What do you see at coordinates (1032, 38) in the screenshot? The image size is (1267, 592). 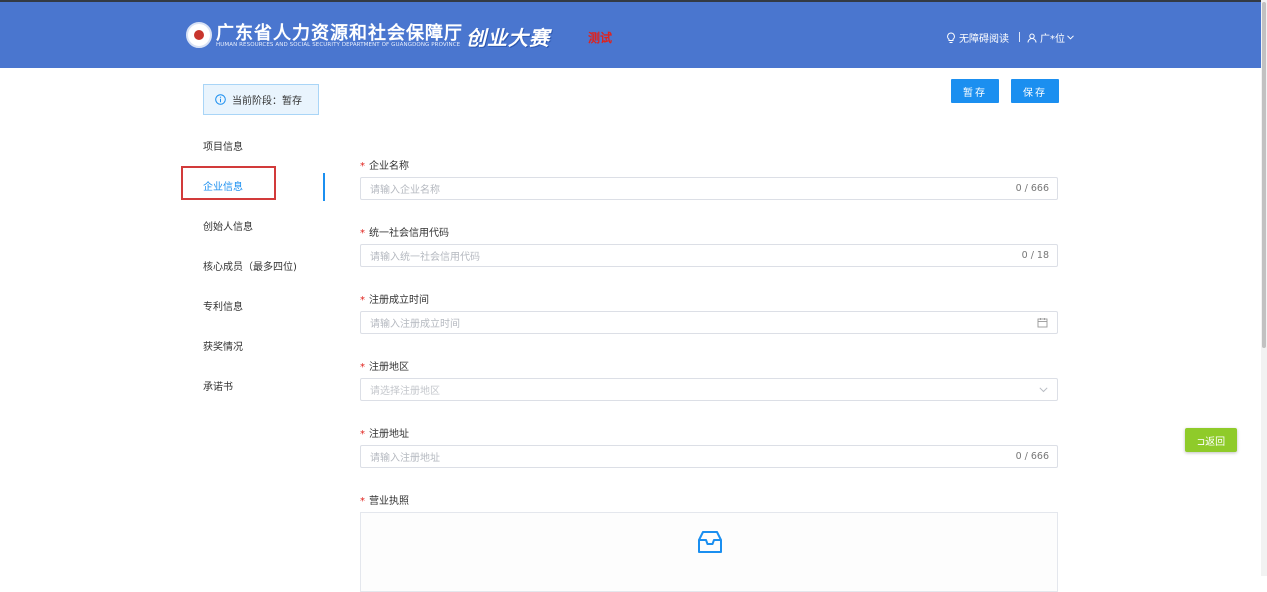 I see `user-icon` at bounding box center [1032, 38].